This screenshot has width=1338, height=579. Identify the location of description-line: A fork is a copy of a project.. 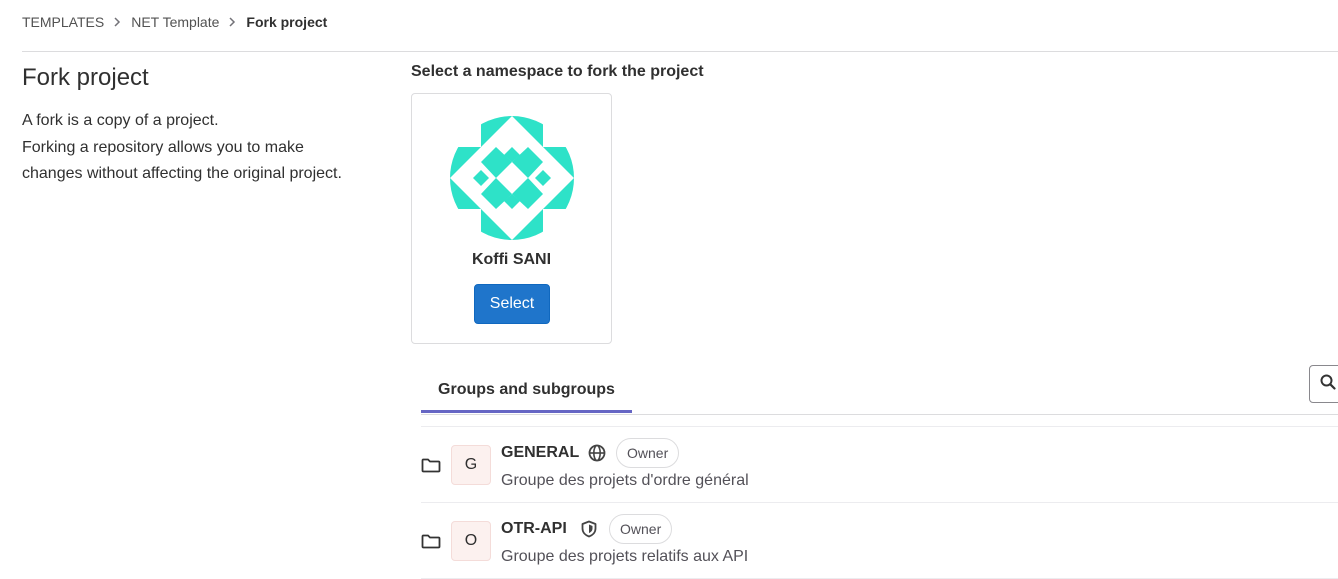
(120, 120).